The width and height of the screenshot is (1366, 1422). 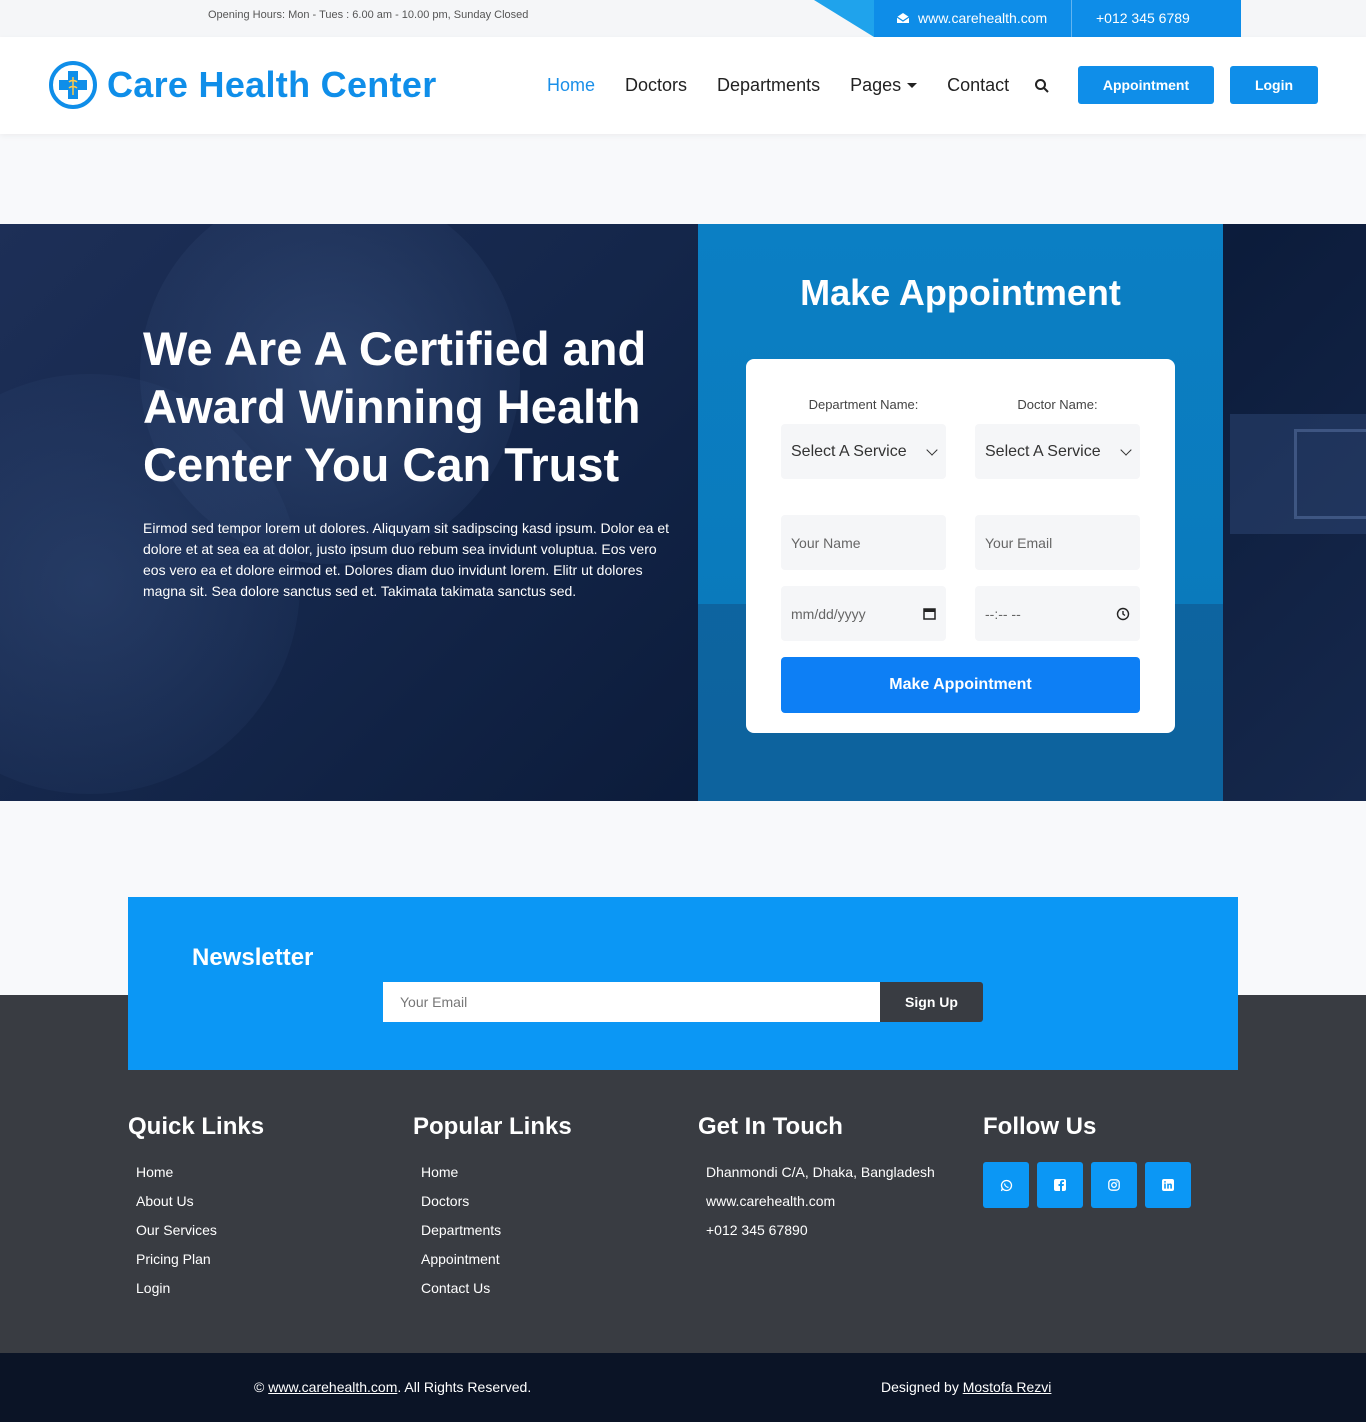 I want to click on sign-up-button: Sign Up, so click(x=931, y=1002).